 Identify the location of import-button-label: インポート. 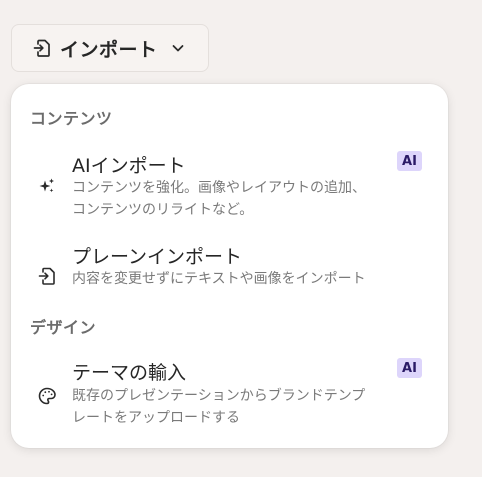
(109, 49).